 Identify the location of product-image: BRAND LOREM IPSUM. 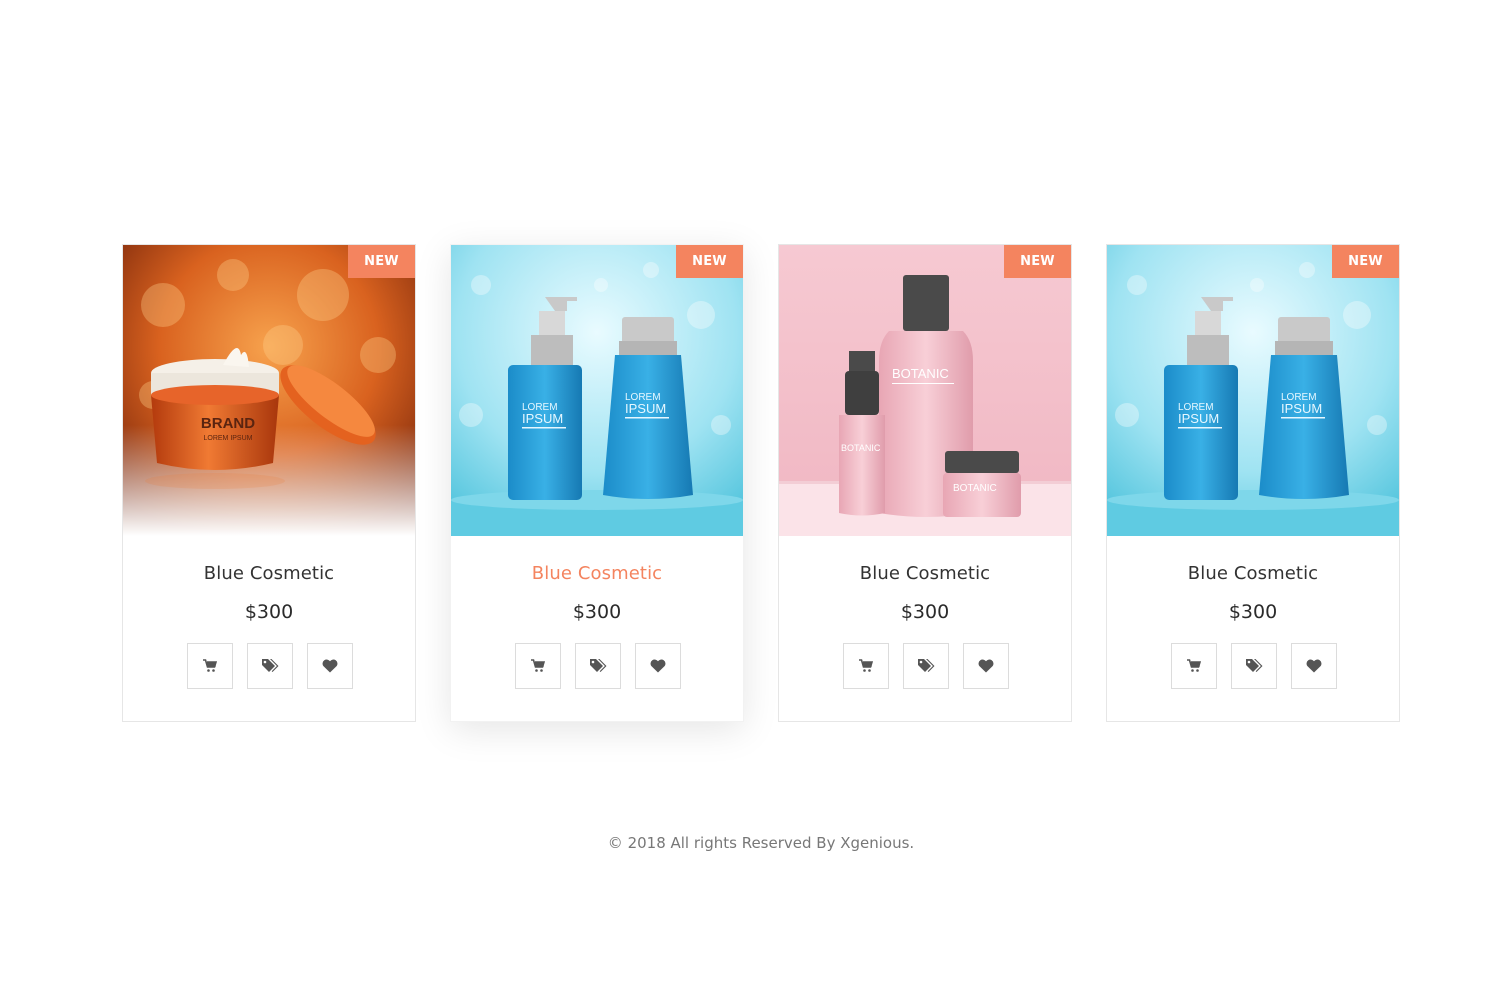
(269, 390).